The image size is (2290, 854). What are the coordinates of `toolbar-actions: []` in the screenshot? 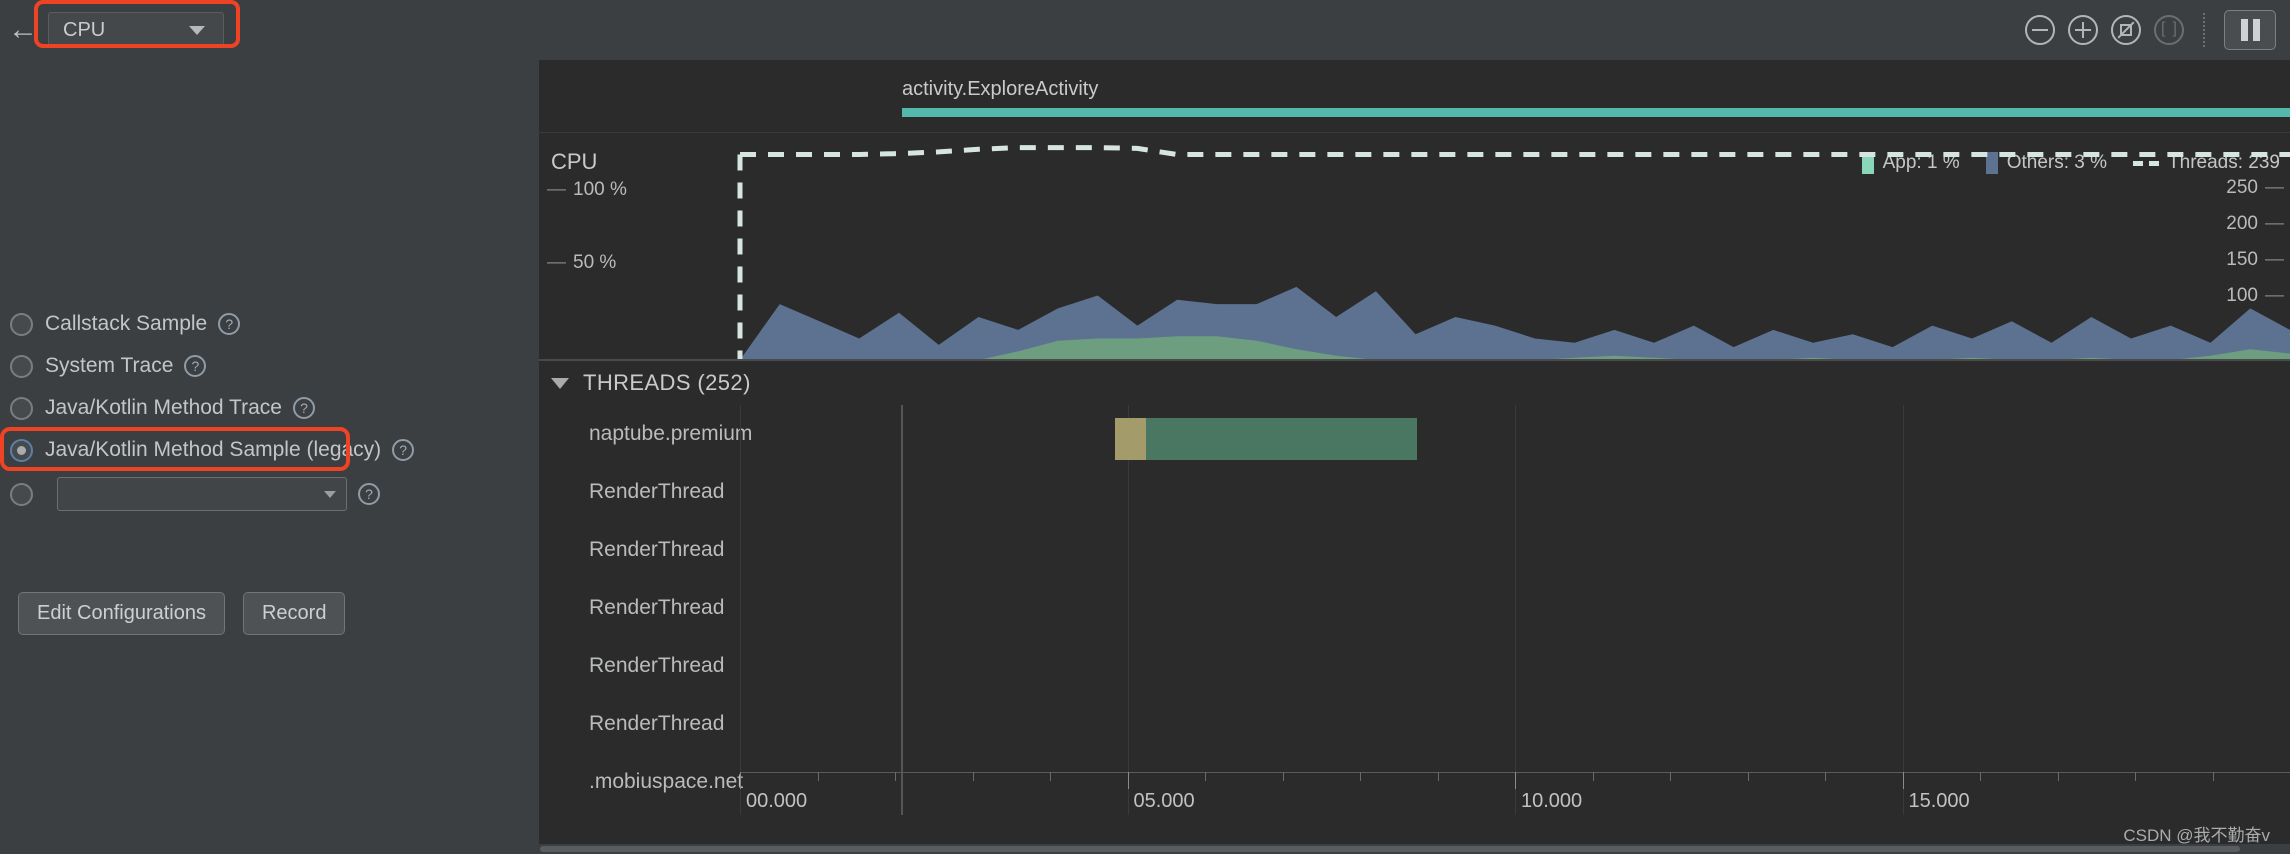 It's located at (2157, 30).